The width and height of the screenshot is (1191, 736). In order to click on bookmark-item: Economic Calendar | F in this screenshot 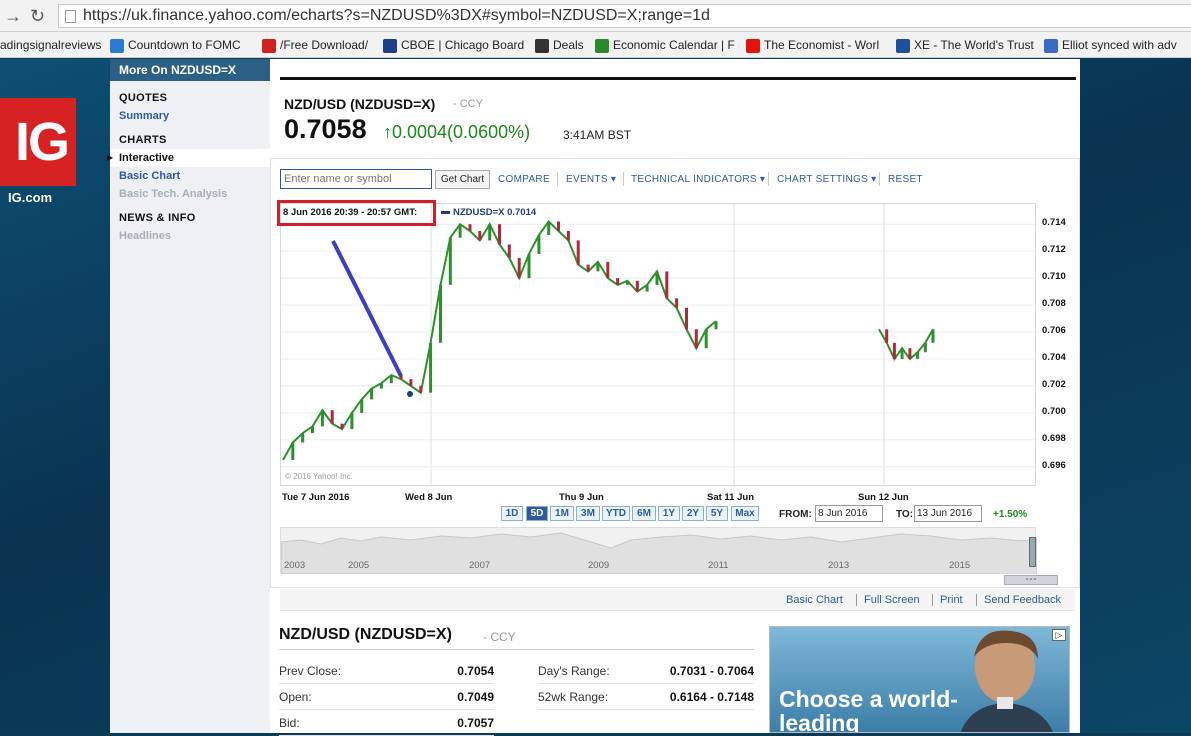, I will do `click(665, 45)`.